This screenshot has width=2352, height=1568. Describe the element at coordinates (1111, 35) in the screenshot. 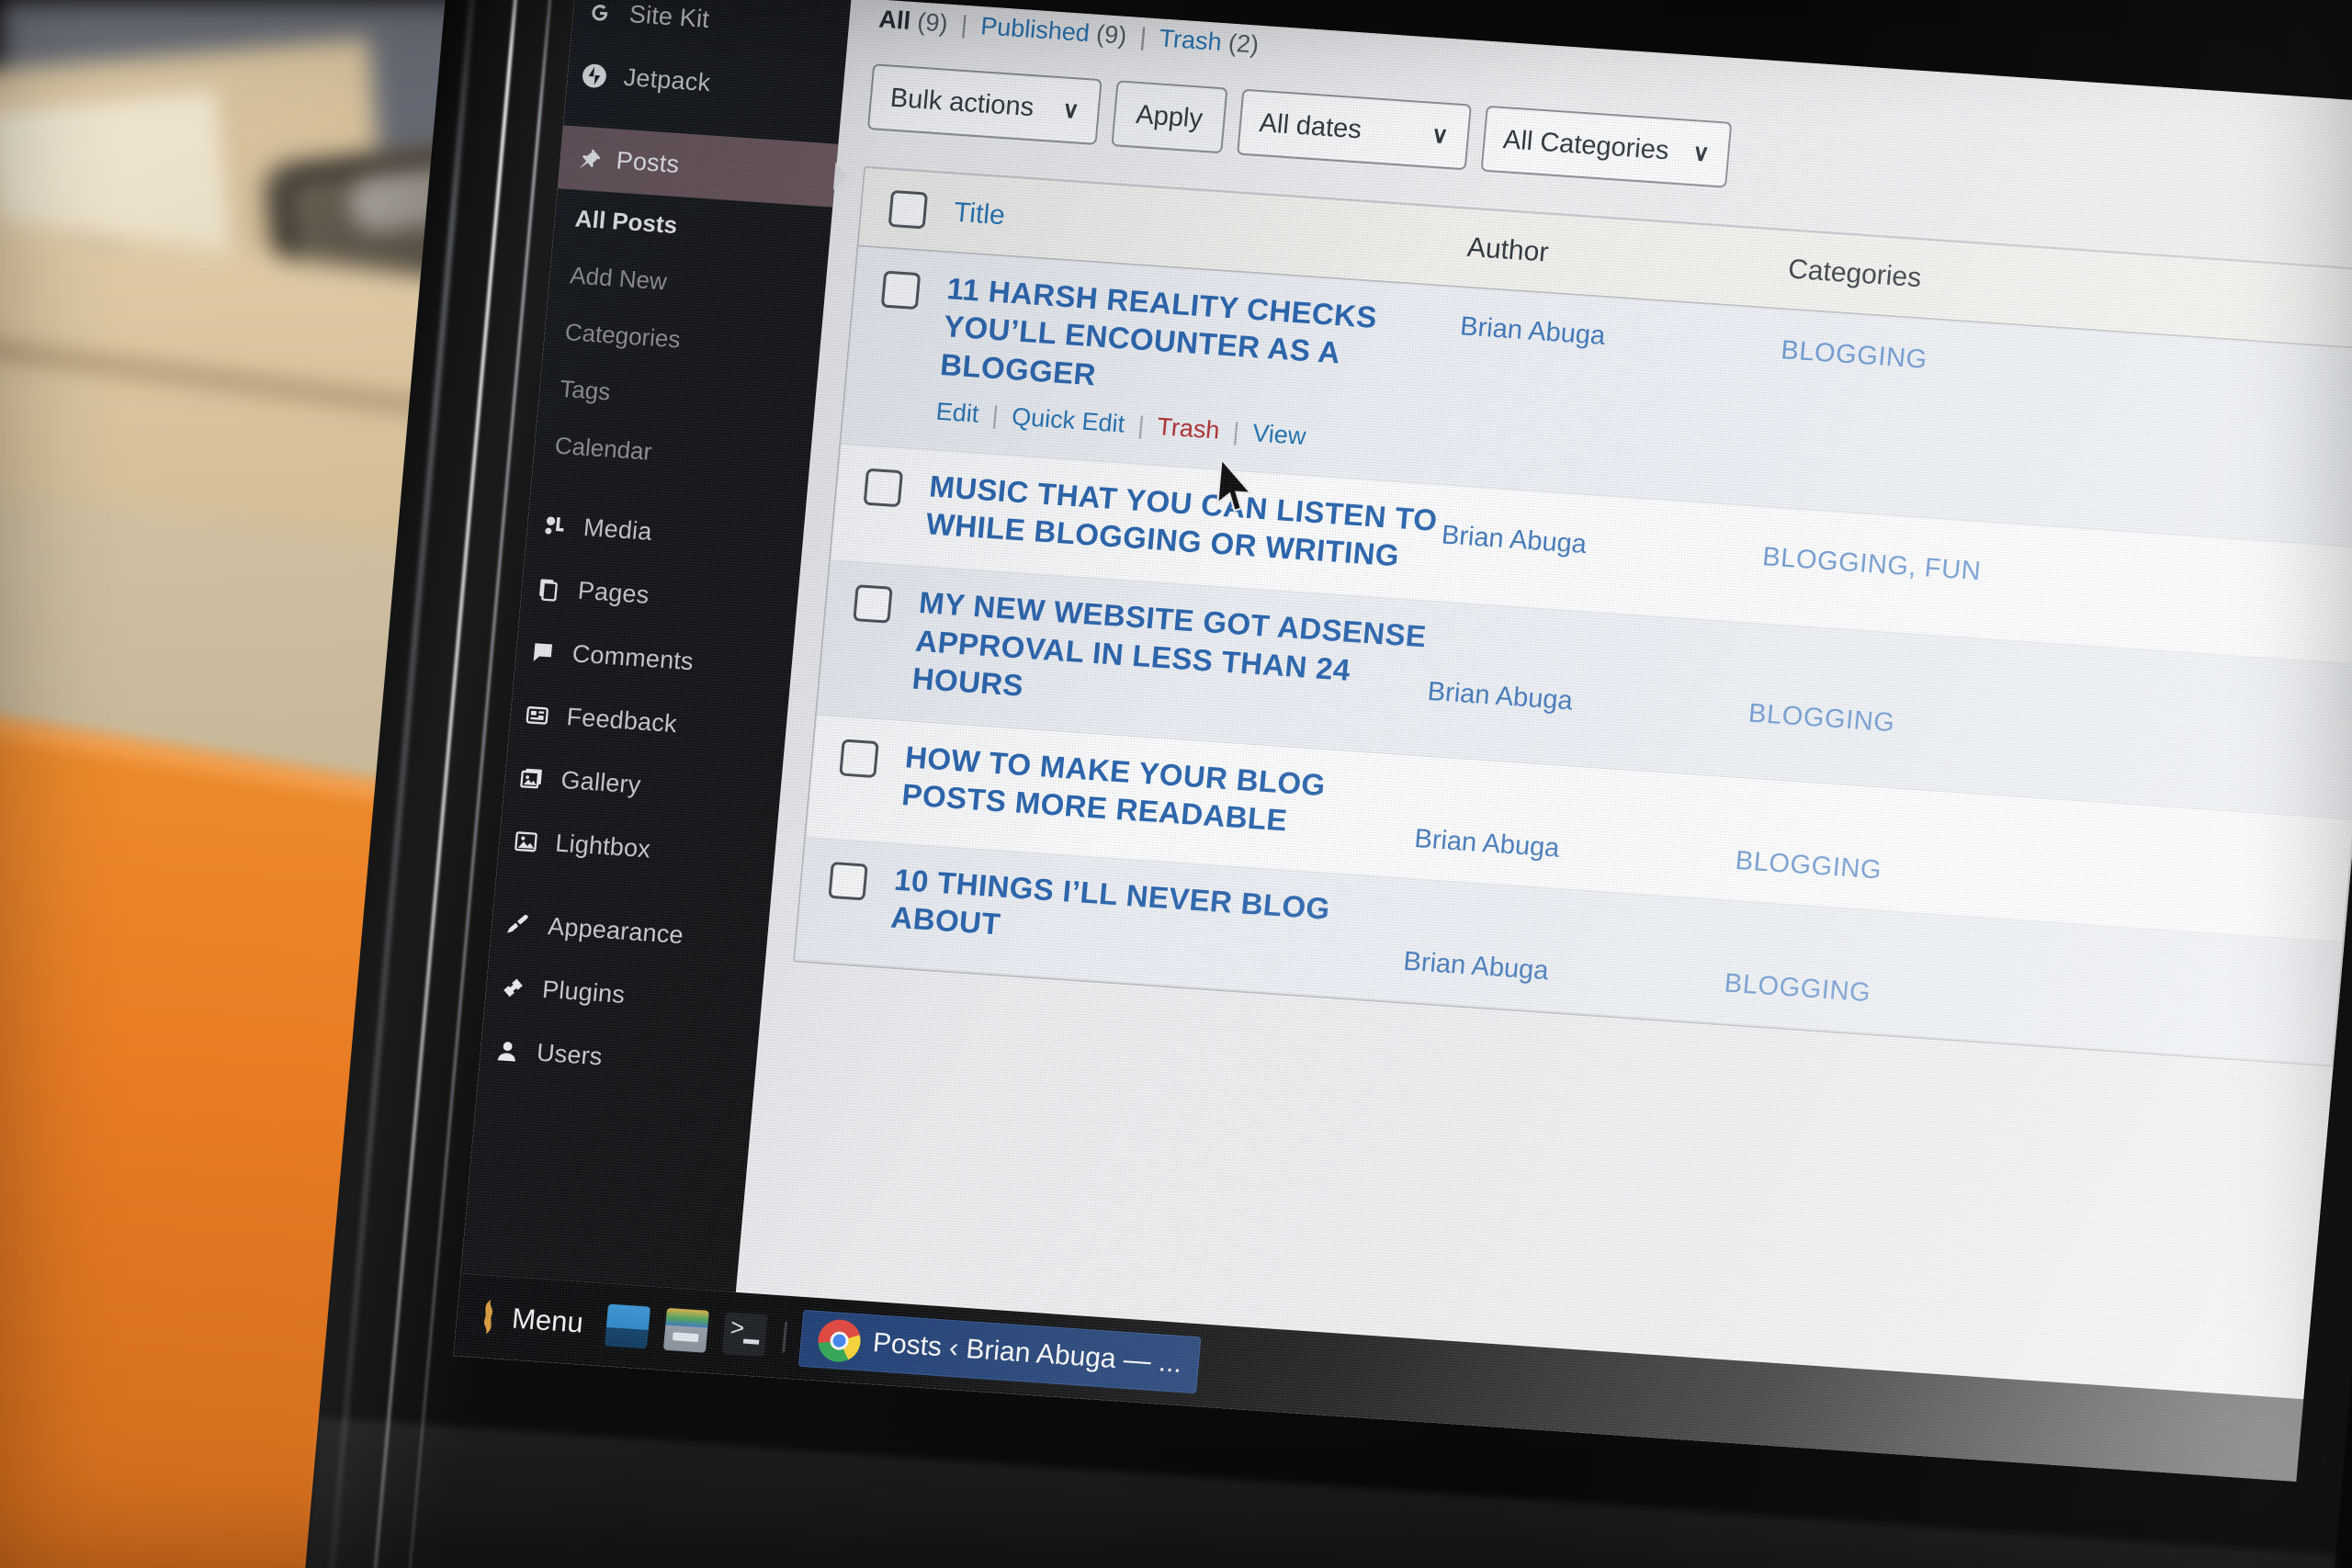

I see `filter-count-published: (9)` at that location.